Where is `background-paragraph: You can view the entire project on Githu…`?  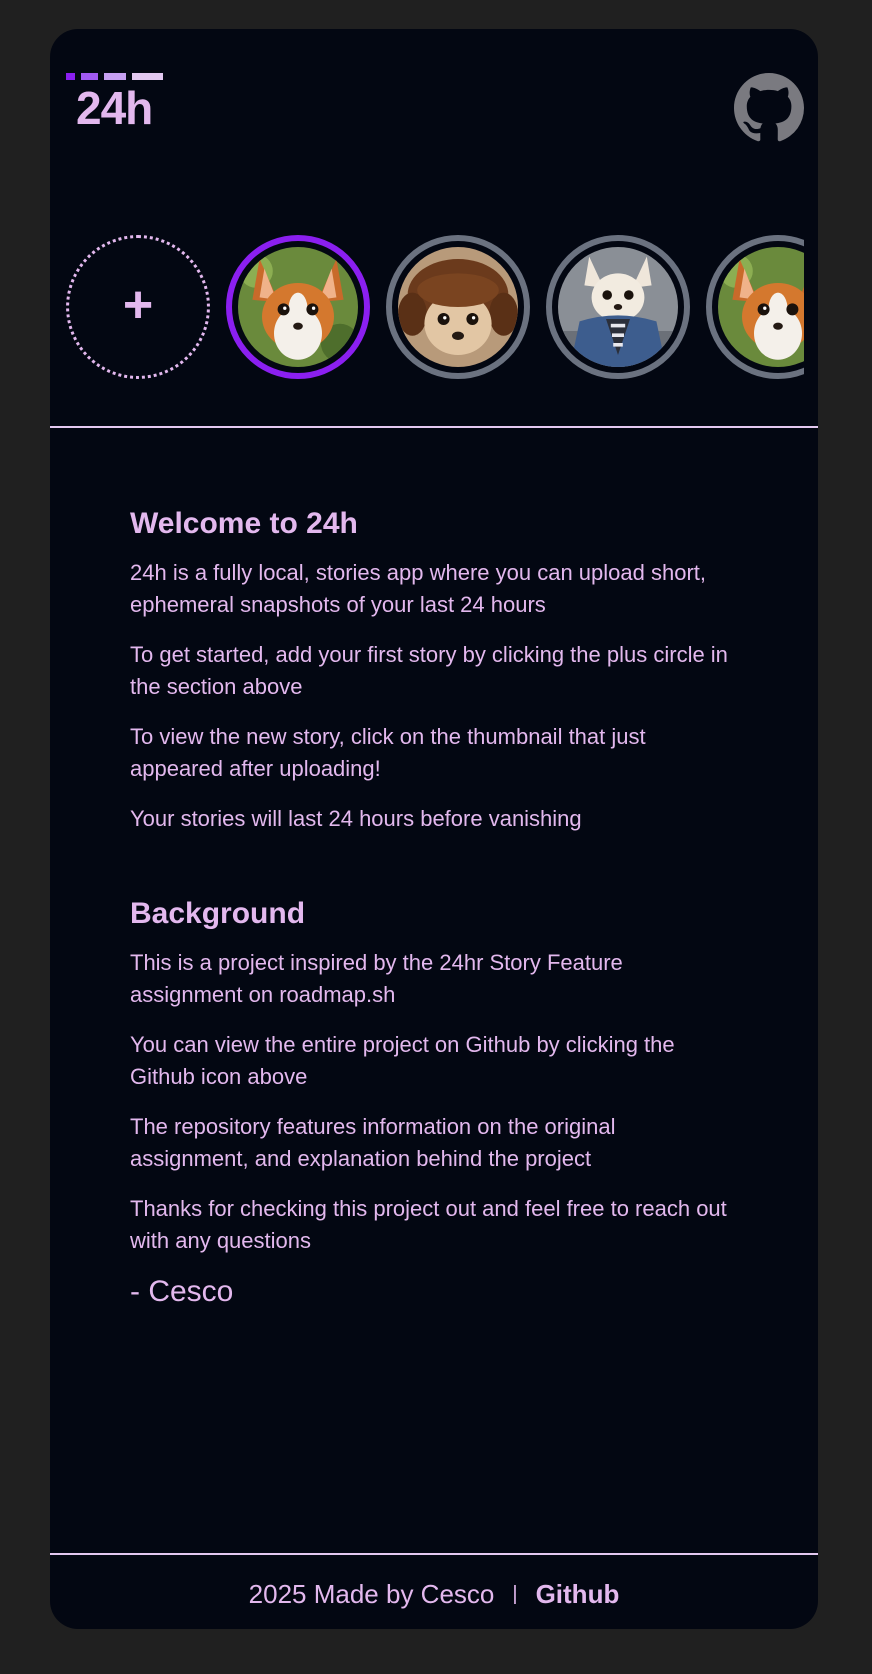 background-paragraph: You can view the entire project on Githu… is located at coordinates (402, 1060).